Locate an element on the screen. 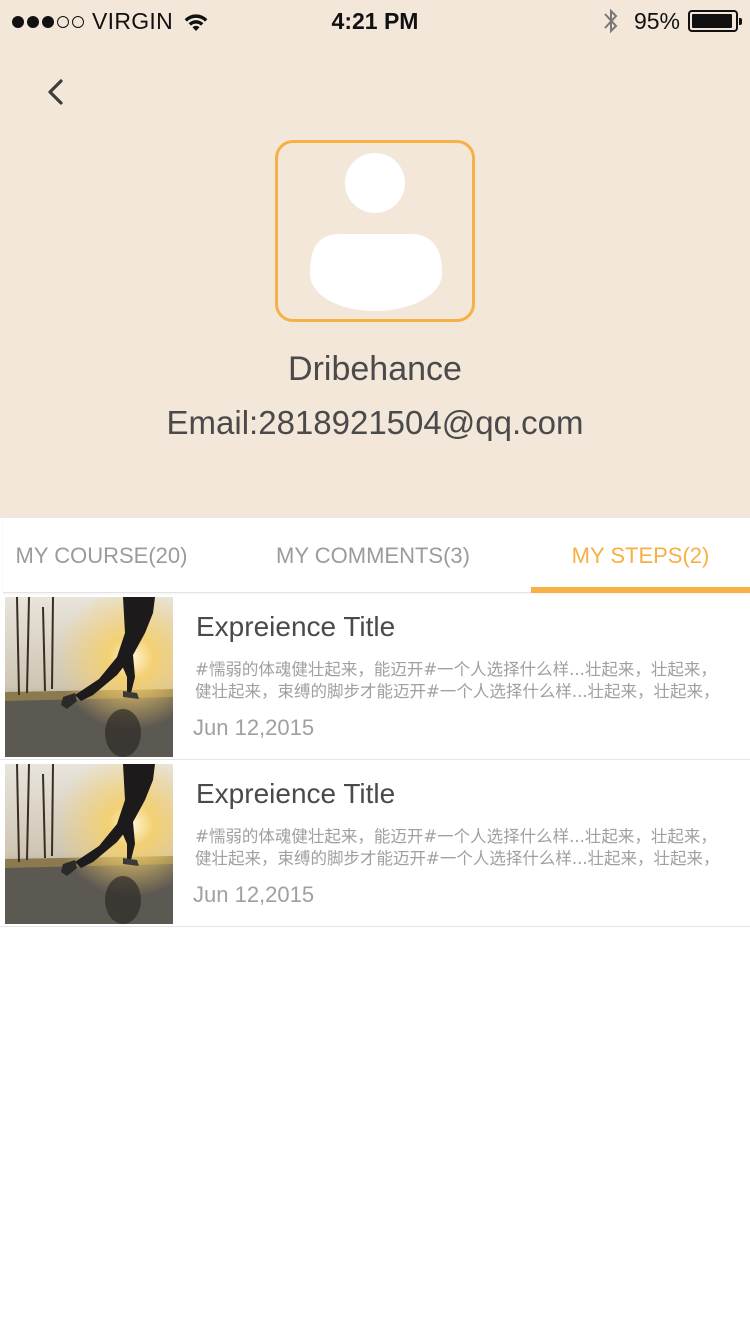 This screenshot has width=750, height=1334. profile-name: Dribehance is located at coordinates (375, 369).